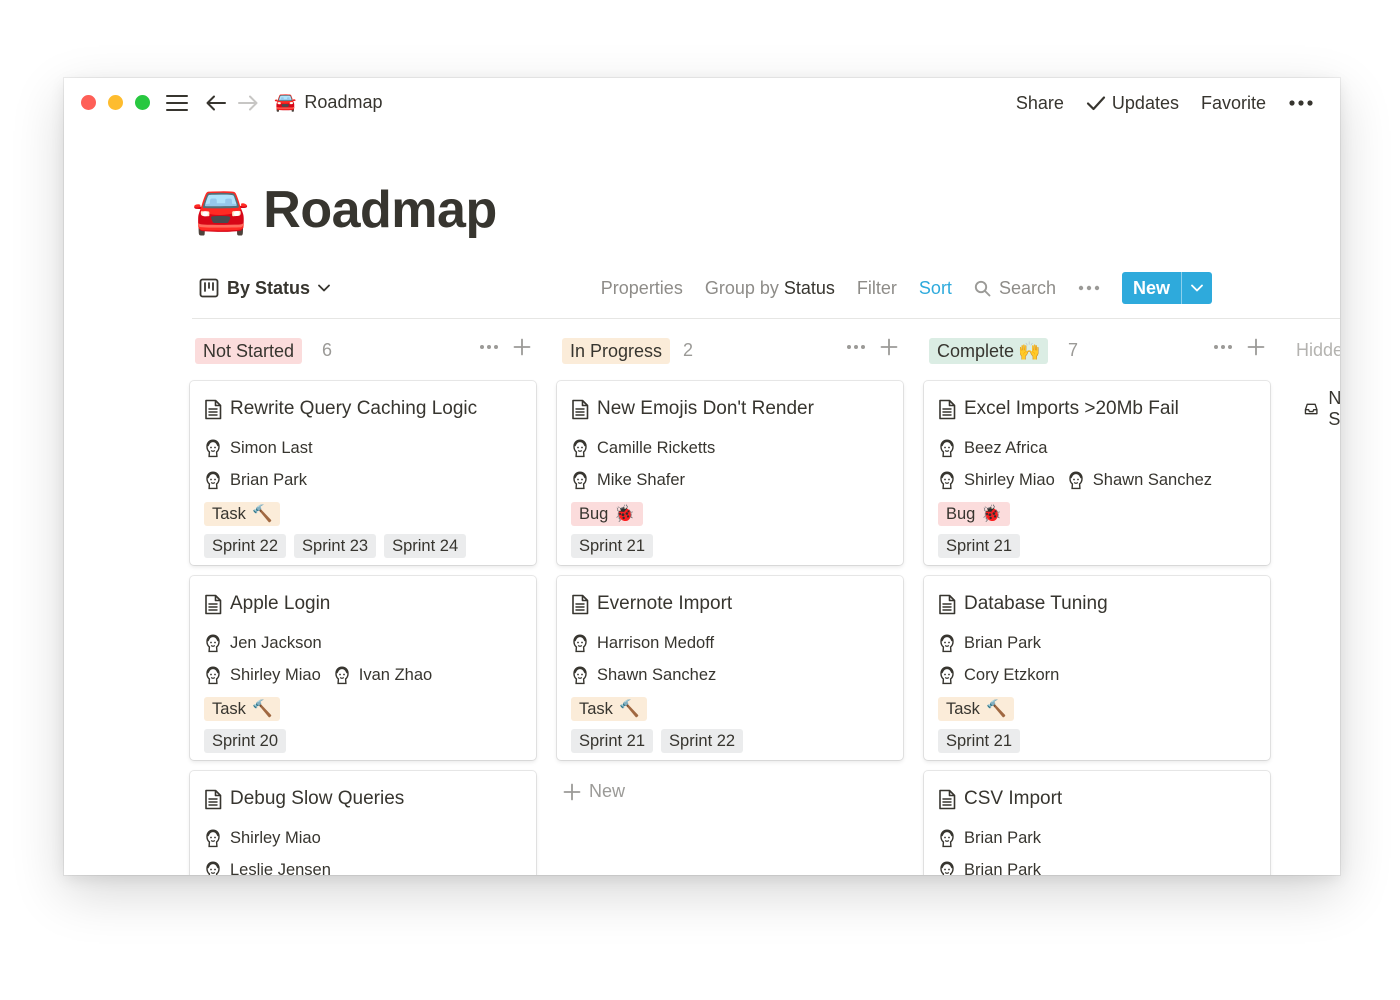 This screenshot has width=1400, height=1000. What do you see at coordinates (395, 674) in the screenshot?
I see `assignee-name: Ivan Zhao` at bounding box center [395, 674].